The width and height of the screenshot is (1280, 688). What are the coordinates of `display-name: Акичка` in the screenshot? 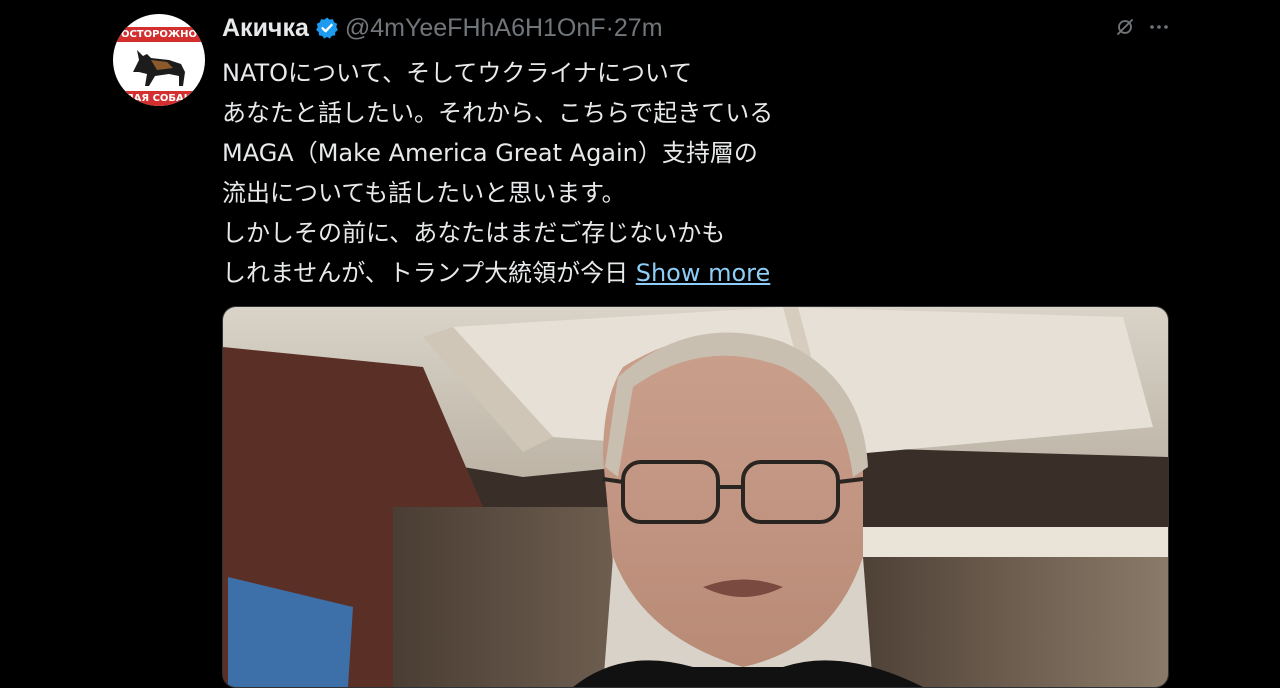 It's located at (265, 28).